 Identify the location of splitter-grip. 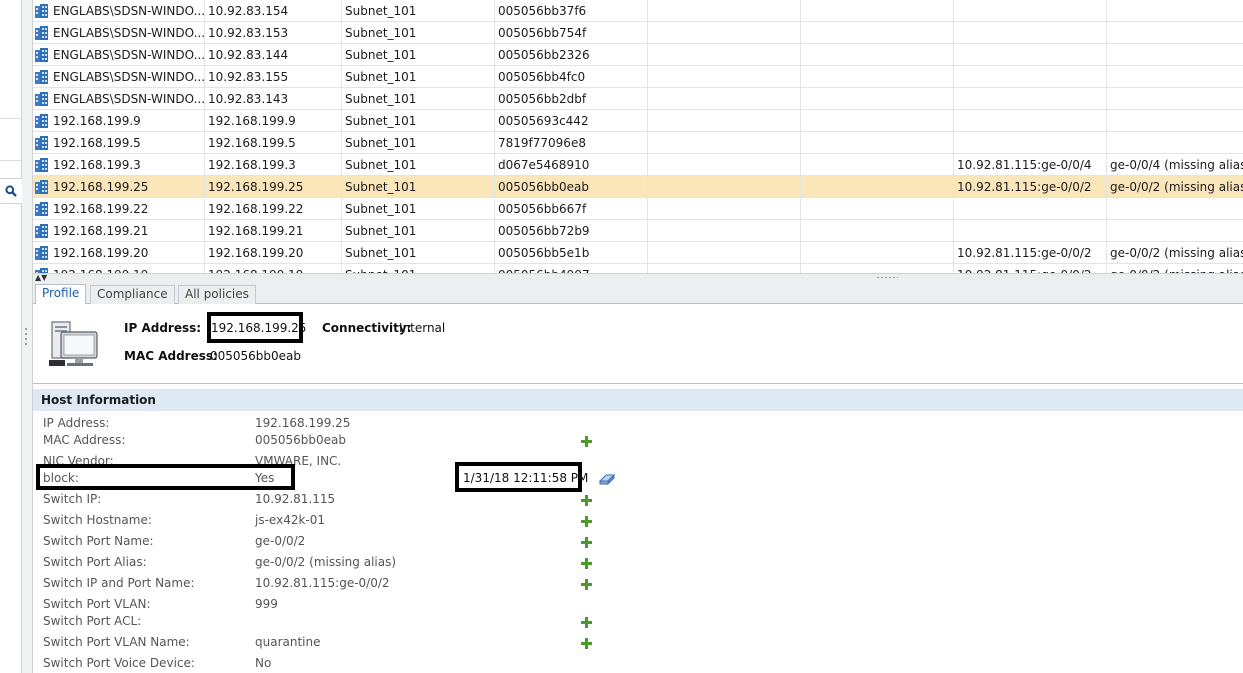
(26, 339).